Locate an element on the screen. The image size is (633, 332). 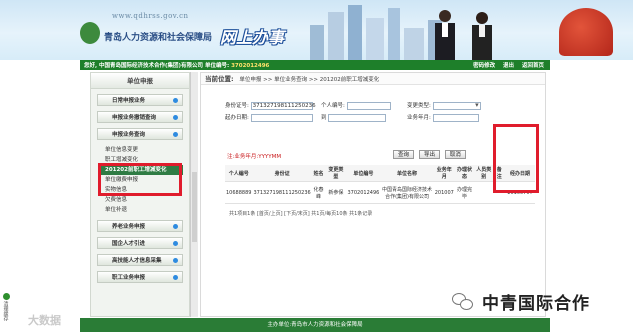
export-button: 导出 is located at coordinates (429, 154).